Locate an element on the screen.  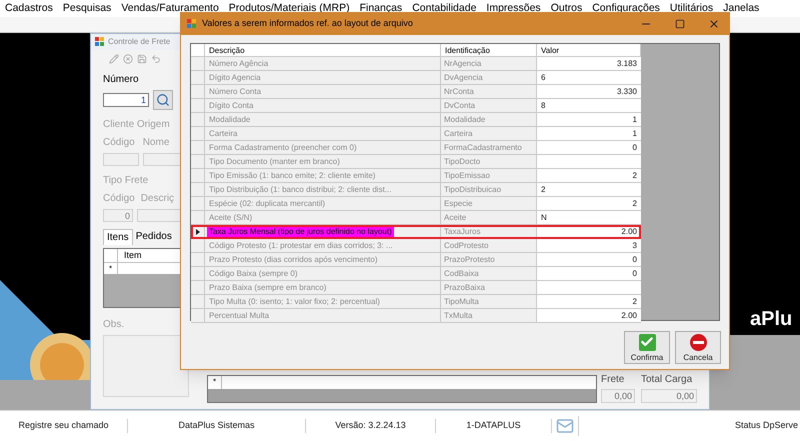
description-cell-text: Prazo Baixa (sempre em branco) is located at coordinates (268, 287).